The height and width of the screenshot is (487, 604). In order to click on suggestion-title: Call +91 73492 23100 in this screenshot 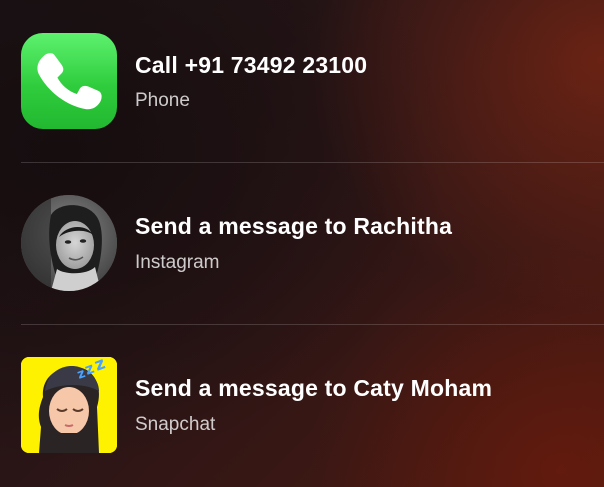, I will do `click(251, 65)`.